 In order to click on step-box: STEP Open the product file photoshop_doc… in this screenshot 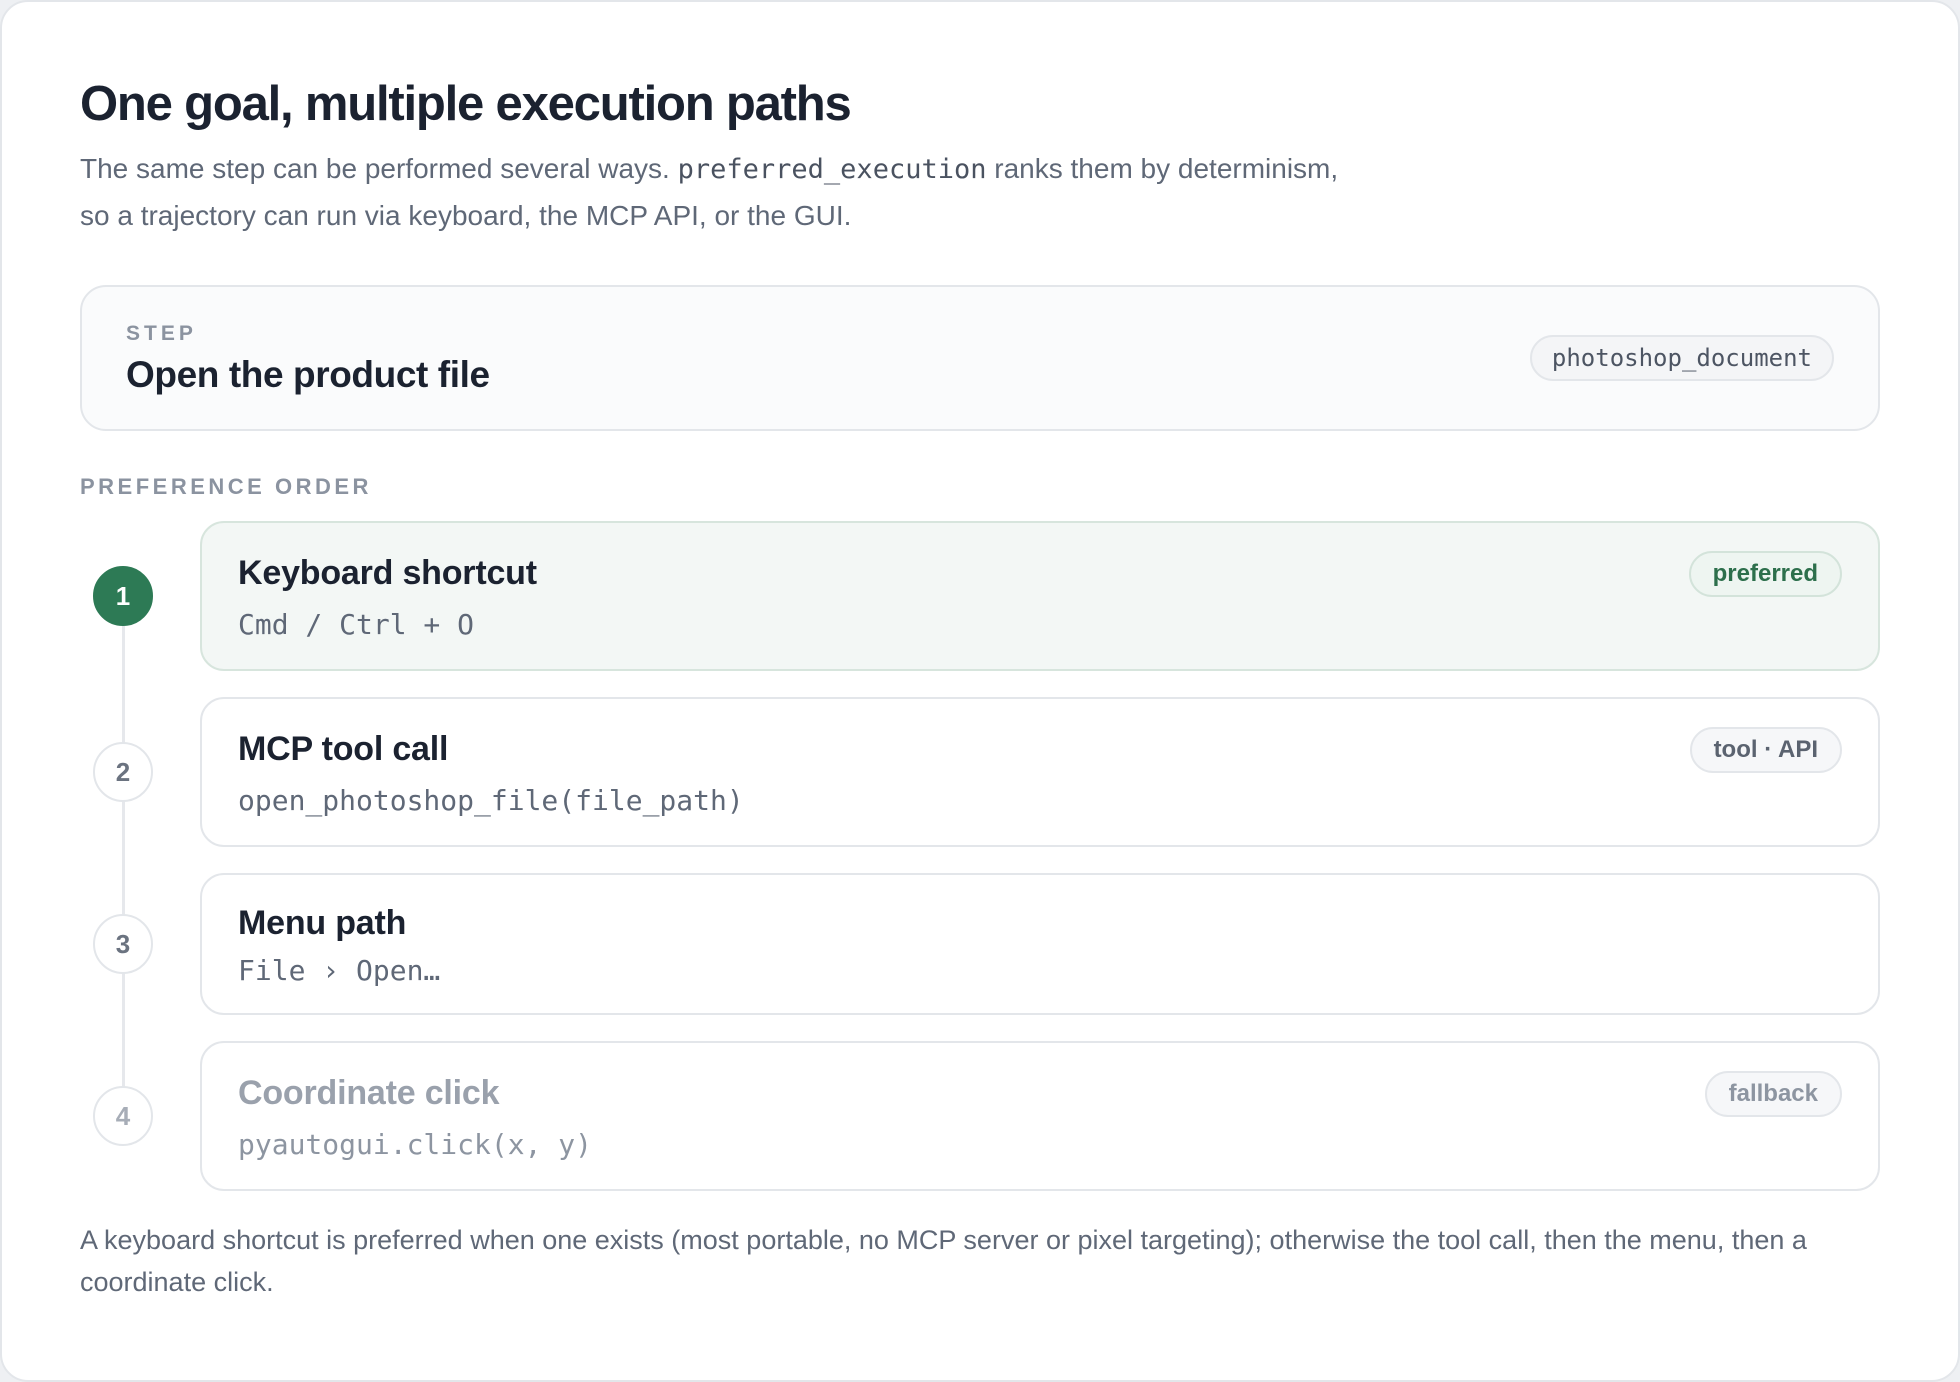, I will do `click(980, 358)`.